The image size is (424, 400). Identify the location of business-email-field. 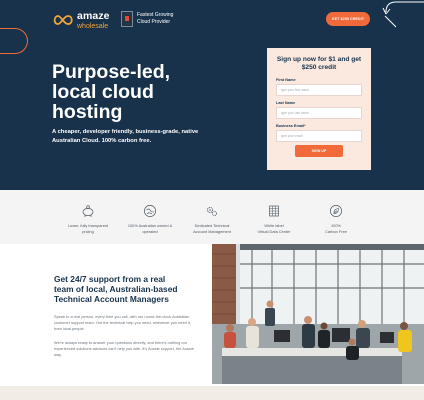
(319, 136).